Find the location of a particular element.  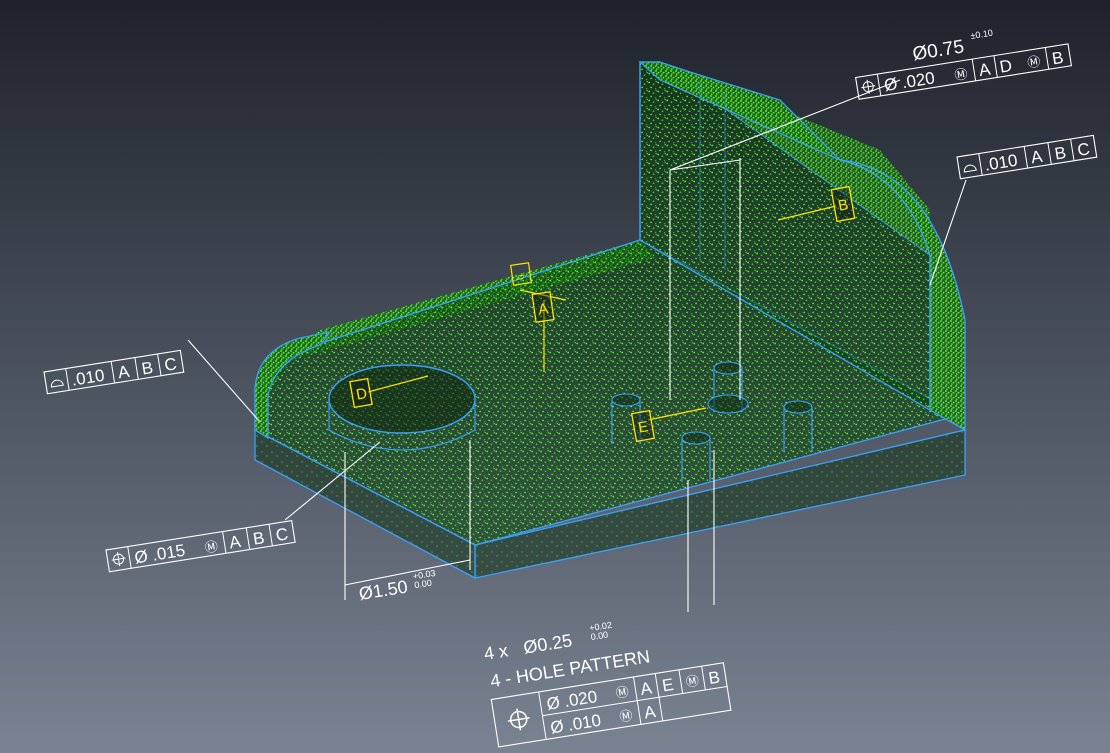

fcf-right-profile-ref3: C is located at coordinates (1083, 149).